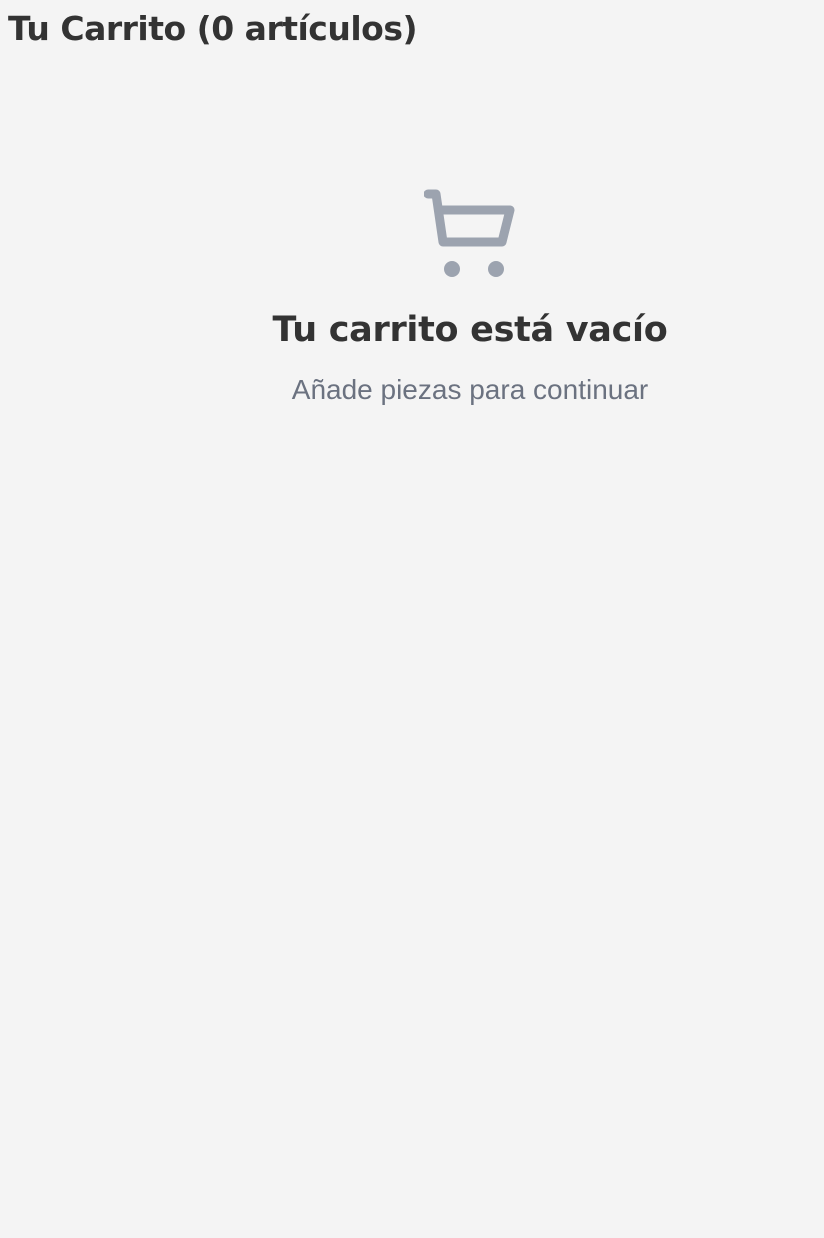  What do you see at coordinates (470, 233) in the screenshot?
I see `cart-icon` at bounding box center [470, 233].